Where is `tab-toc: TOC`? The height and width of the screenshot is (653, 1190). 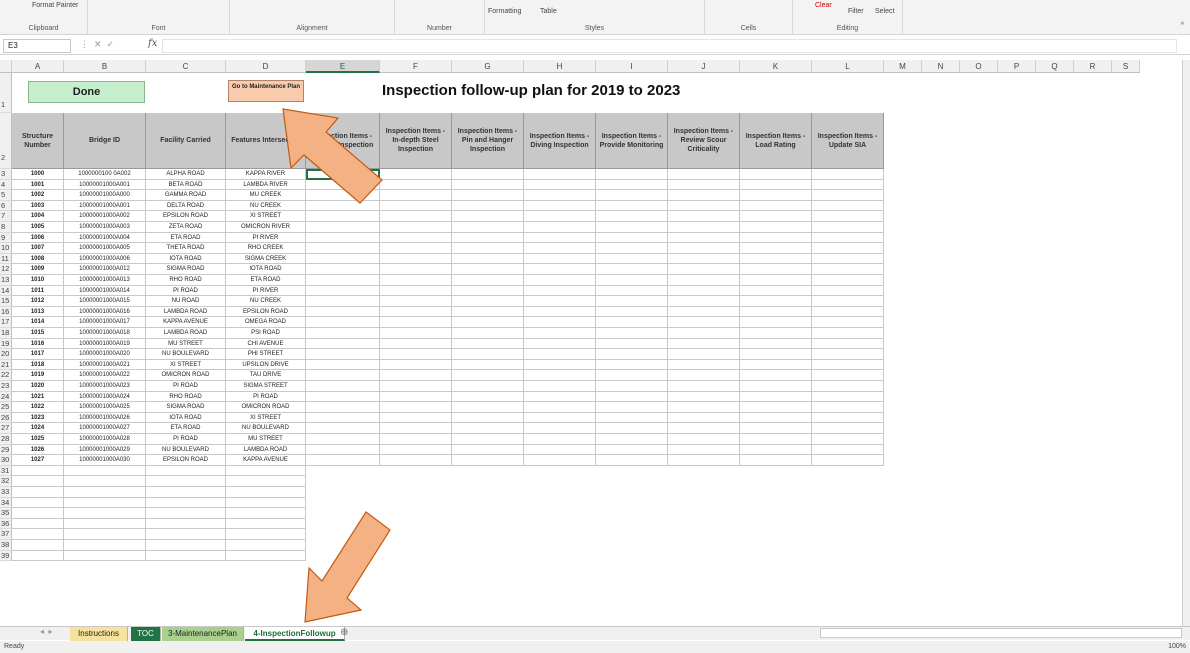 tab-toc: TOC is located at coordinates (146, 634).